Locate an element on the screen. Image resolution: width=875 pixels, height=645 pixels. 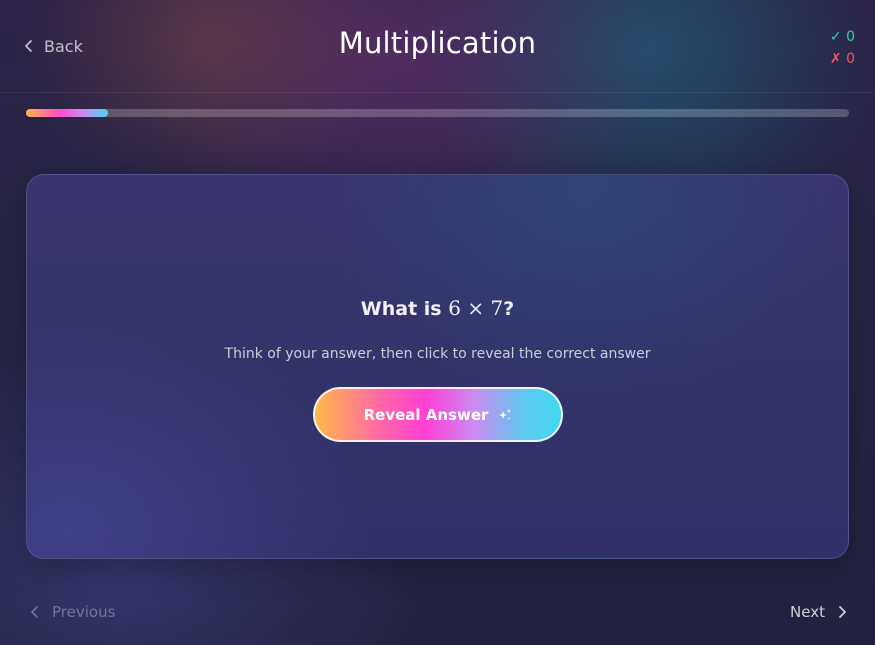
check-icon: ✓ is located at coordinates (835, 37).